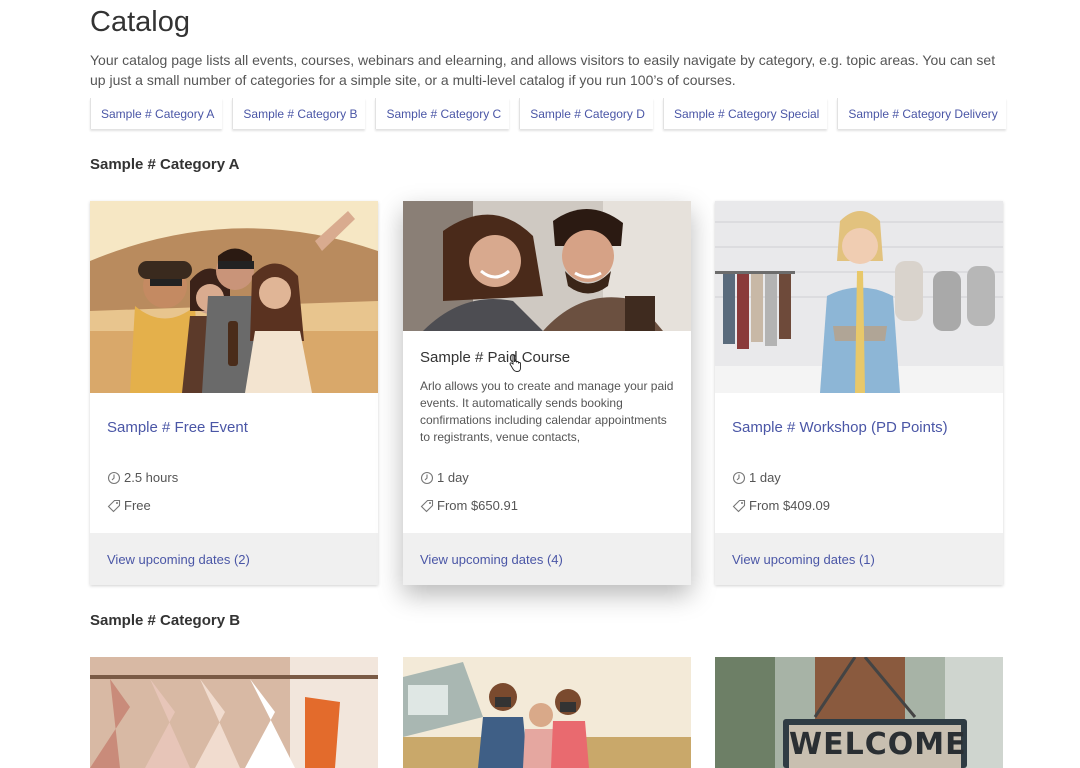 This screenshot has height=768, width=1080. Describe the element at coordinates (178, 559) in the screenshot. I see `view-upcoming-dates-link: View upcoming dates (2)` at that location.